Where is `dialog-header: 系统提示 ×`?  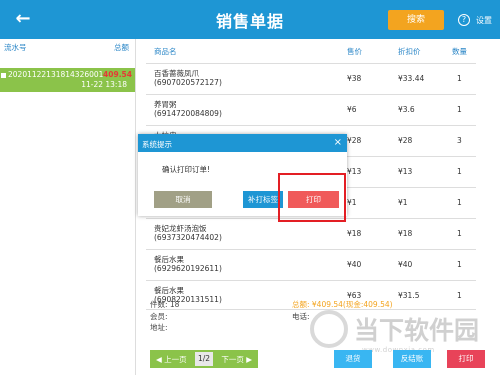 dialog-header: 系统提示 × is located at coordinates (242, 143).